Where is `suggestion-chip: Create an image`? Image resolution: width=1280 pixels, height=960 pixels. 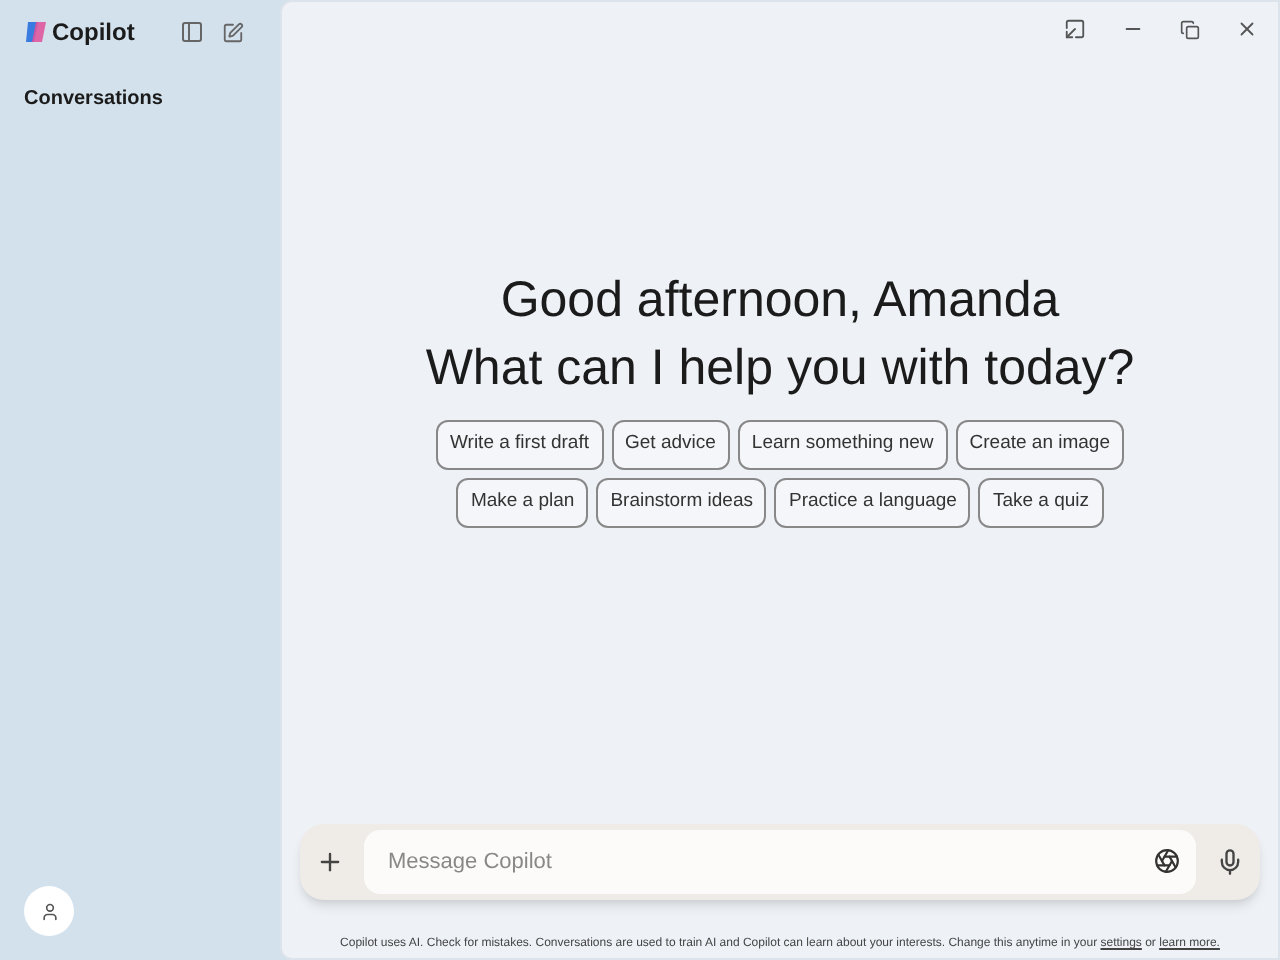
suggestion-chip: Create an image is located at coordinates (1039, 445).